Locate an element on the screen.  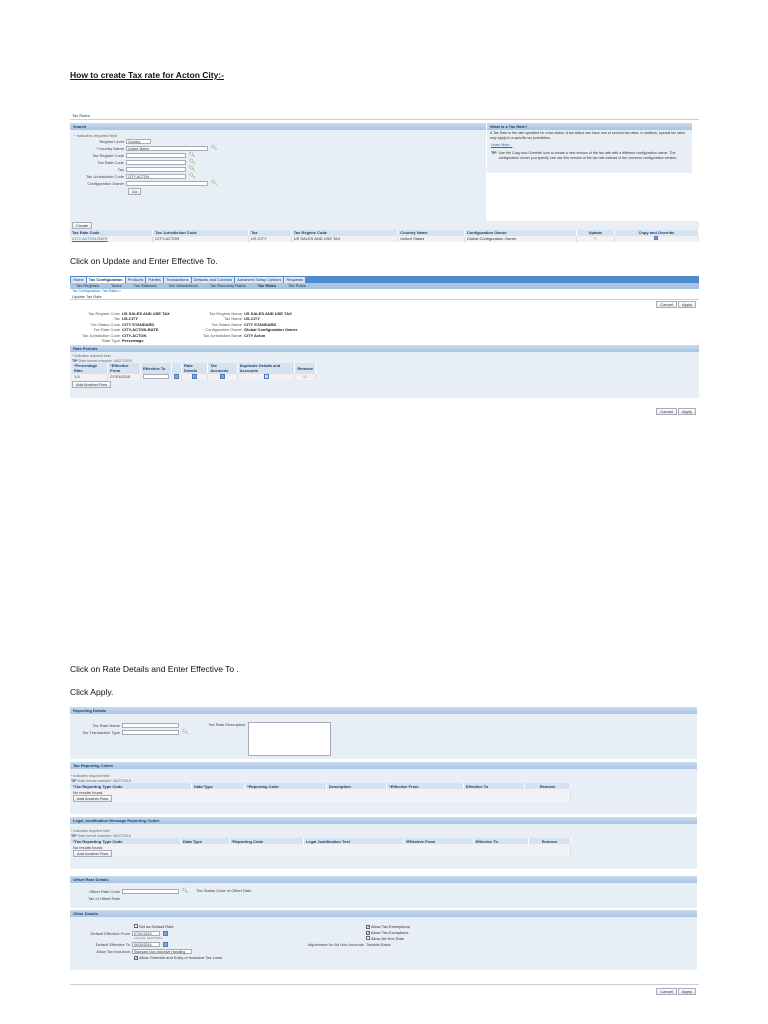
tax-transaction-type-input is located at coordinates (150, 732).